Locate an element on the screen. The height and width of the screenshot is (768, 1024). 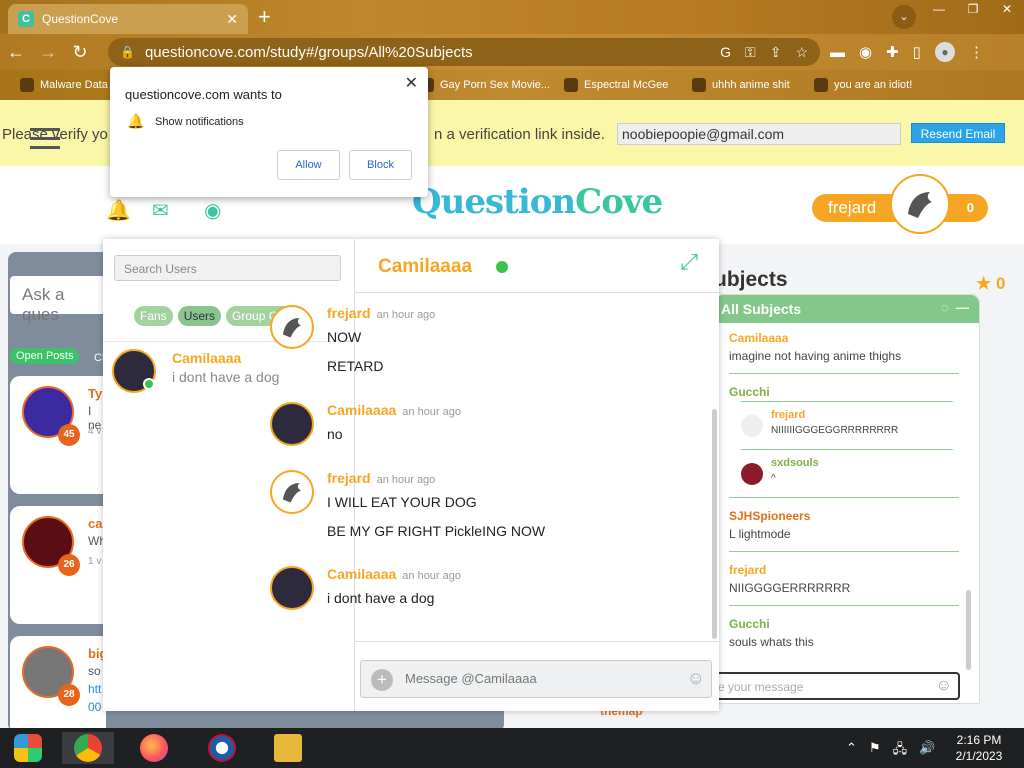
chat-message: Camilaaaa an hour ago i dont have a dog is located at coordinates (430, 589).